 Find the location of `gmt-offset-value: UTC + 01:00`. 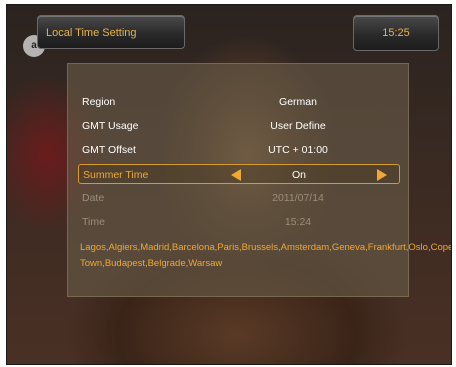

gmt-offset-value: UTC + 01:00 is located at coordinates (298, 150).